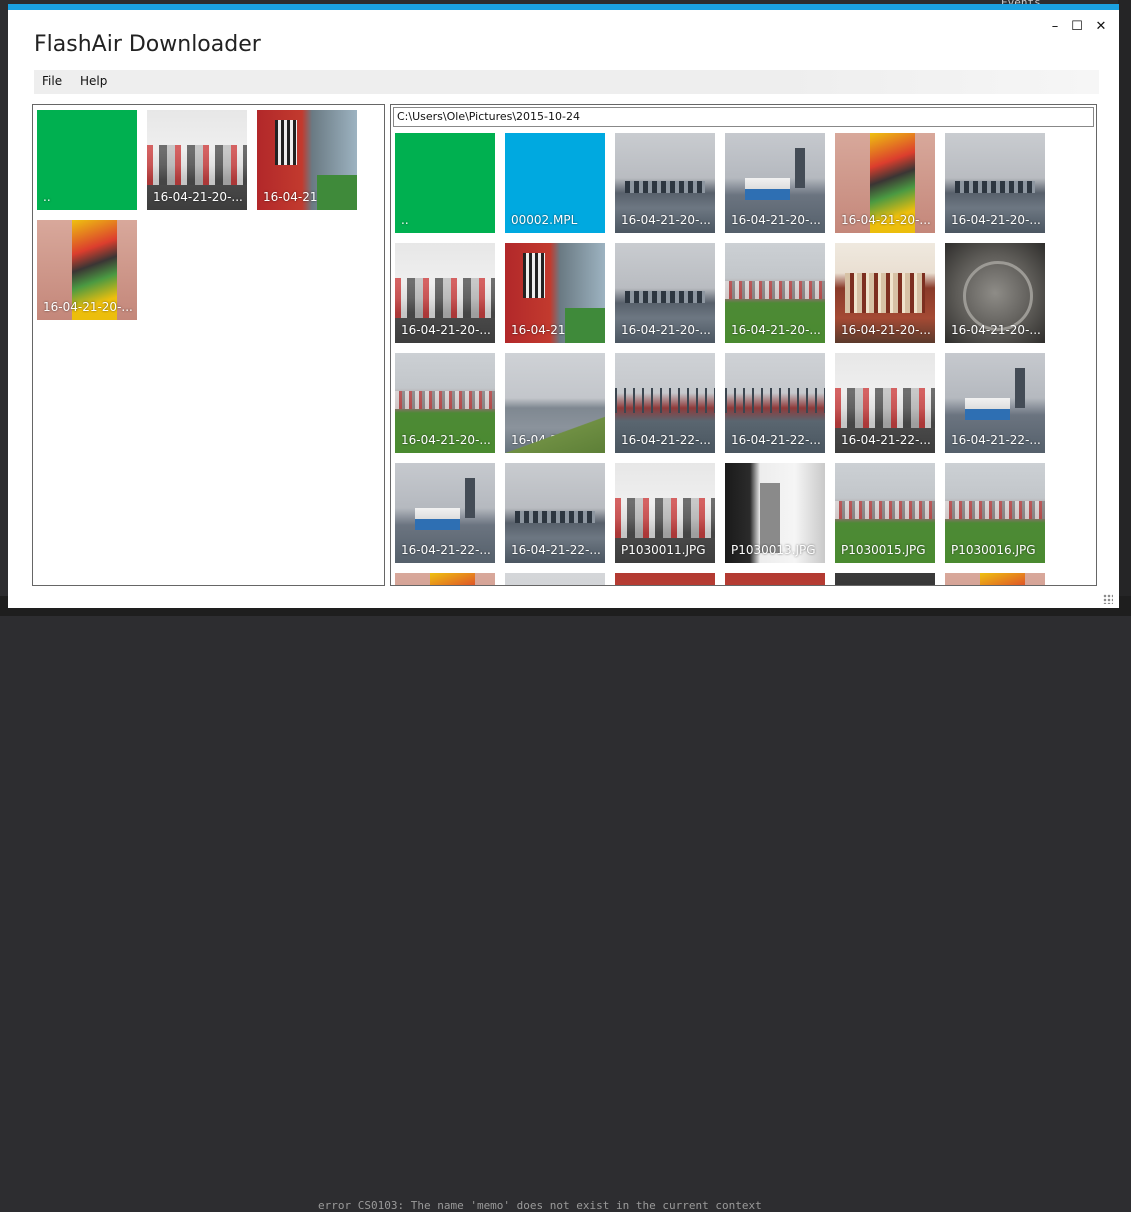 The image size is (1131, 1212). Describe the element at coordinates (1101, 26) in the screenshot. I see `close-button: ✕` at that location.